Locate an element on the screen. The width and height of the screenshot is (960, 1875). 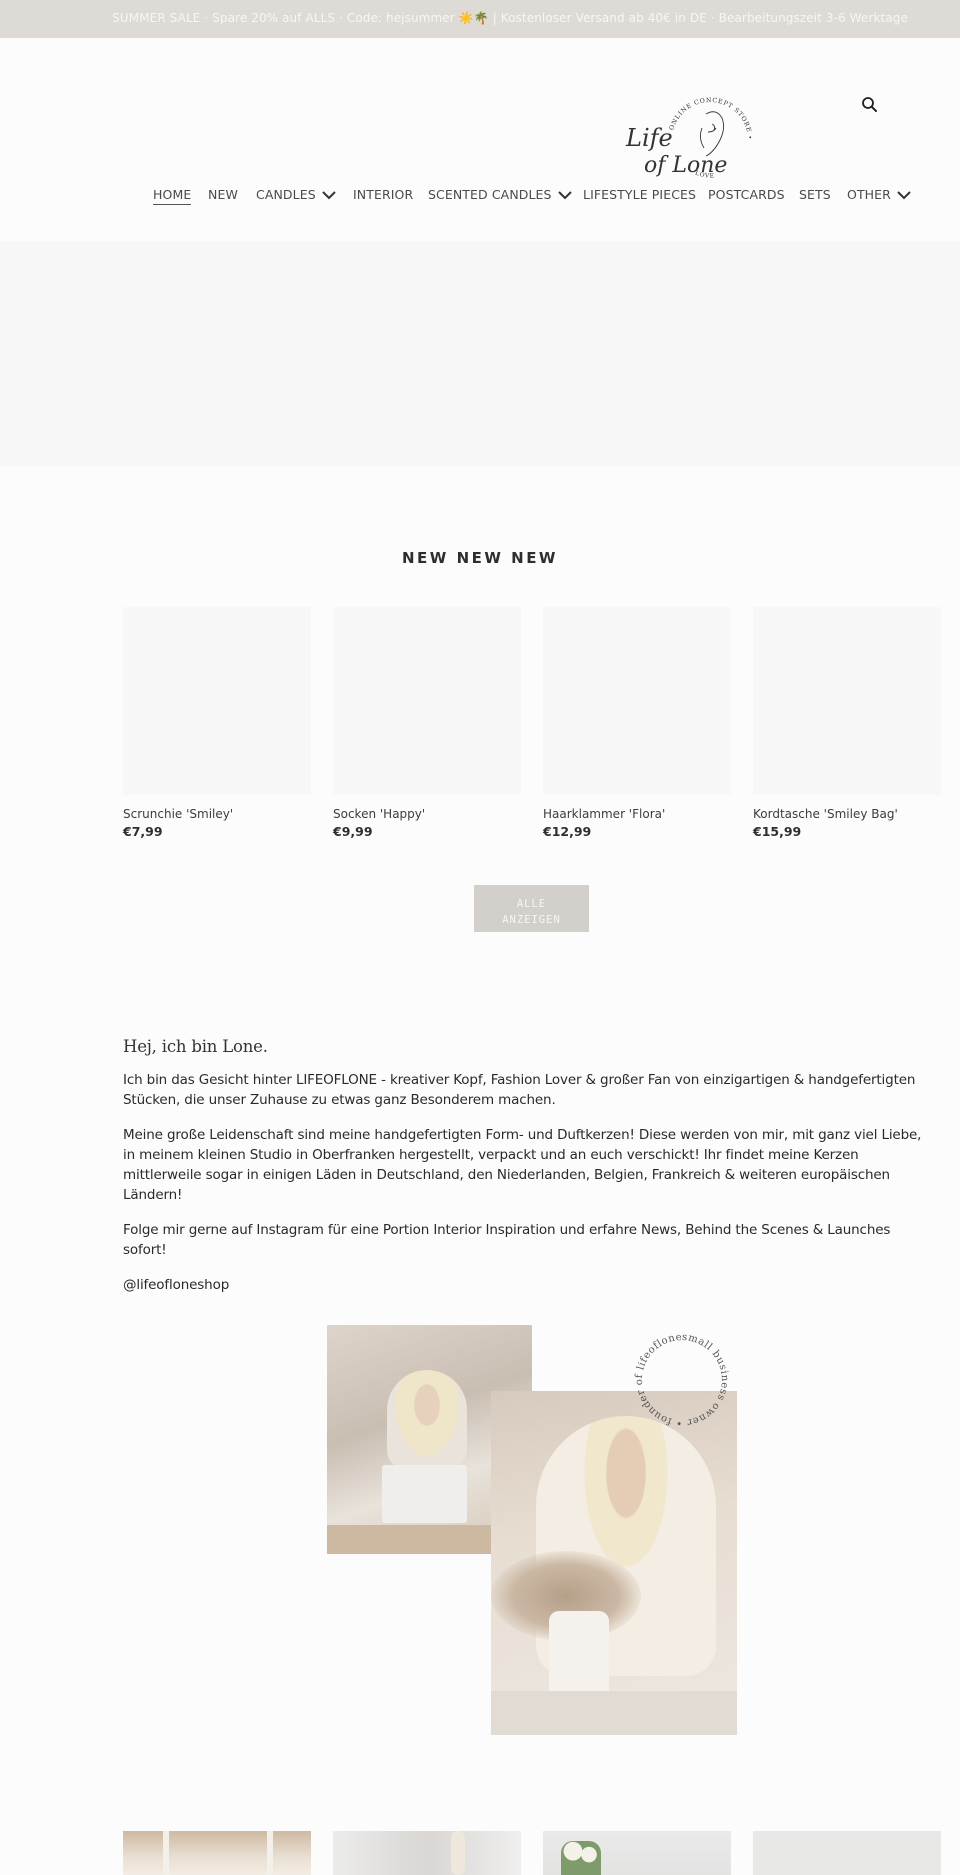
nav-label: LIFESTYLE PIECES is located at coordinates (640, 194).